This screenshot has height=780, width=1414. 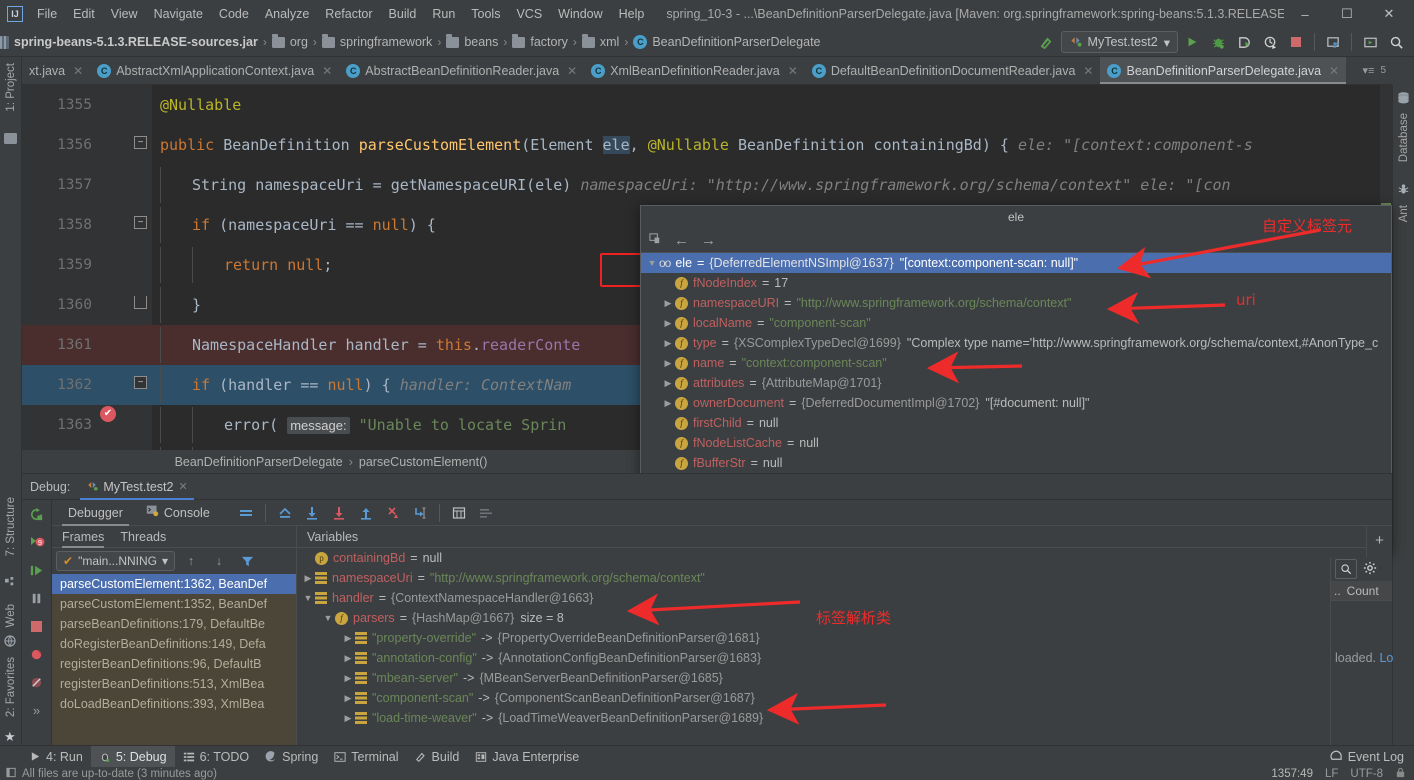 What do you see at coordinates (291, 757) in the screenshot?
I see `bottom-tab-spring: Spring` at bounding box center [291, 757].